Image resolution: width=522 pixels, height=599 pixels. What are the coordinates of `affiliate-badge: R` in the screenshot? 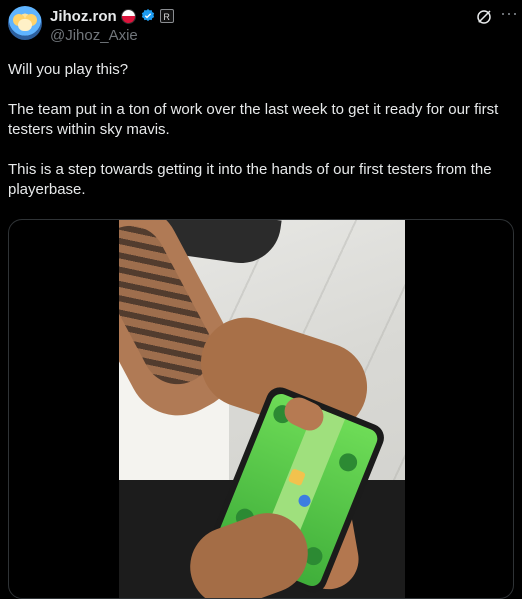 It's located at (166, 16).